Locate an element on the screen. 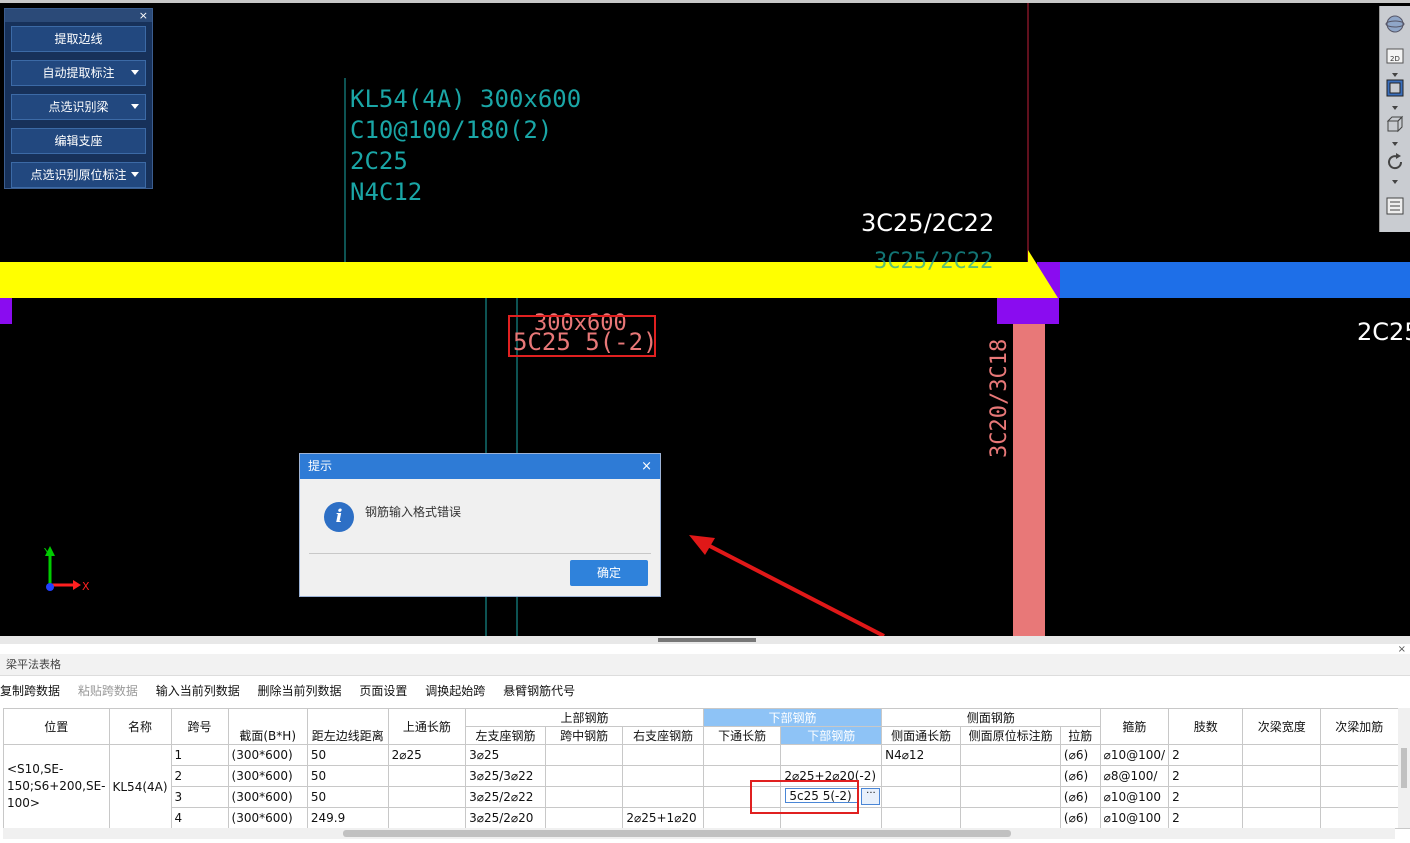 The image size is (1410, 843). paste-span-data-button: 粘贴跨数据 is located at coordinates (108, 691).